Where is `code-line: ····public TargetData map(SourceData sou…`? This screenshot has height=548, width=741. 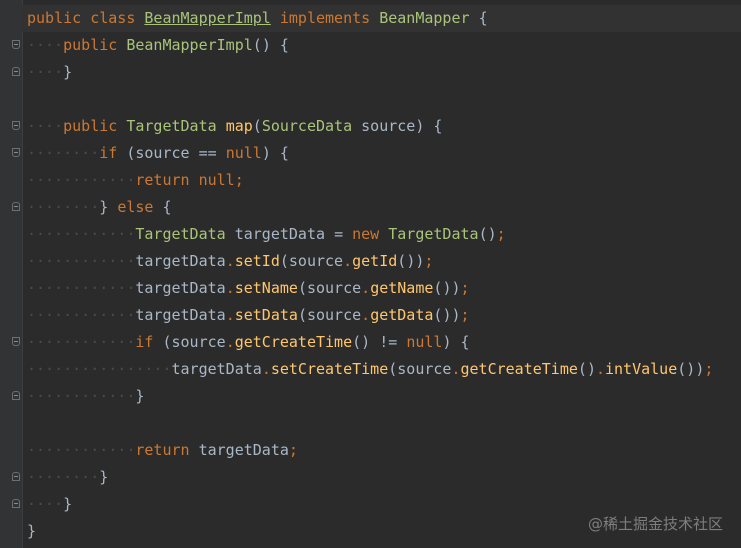
code-line: ····public TargetData map(SourceData sou… is located at coordinates (384, 126).